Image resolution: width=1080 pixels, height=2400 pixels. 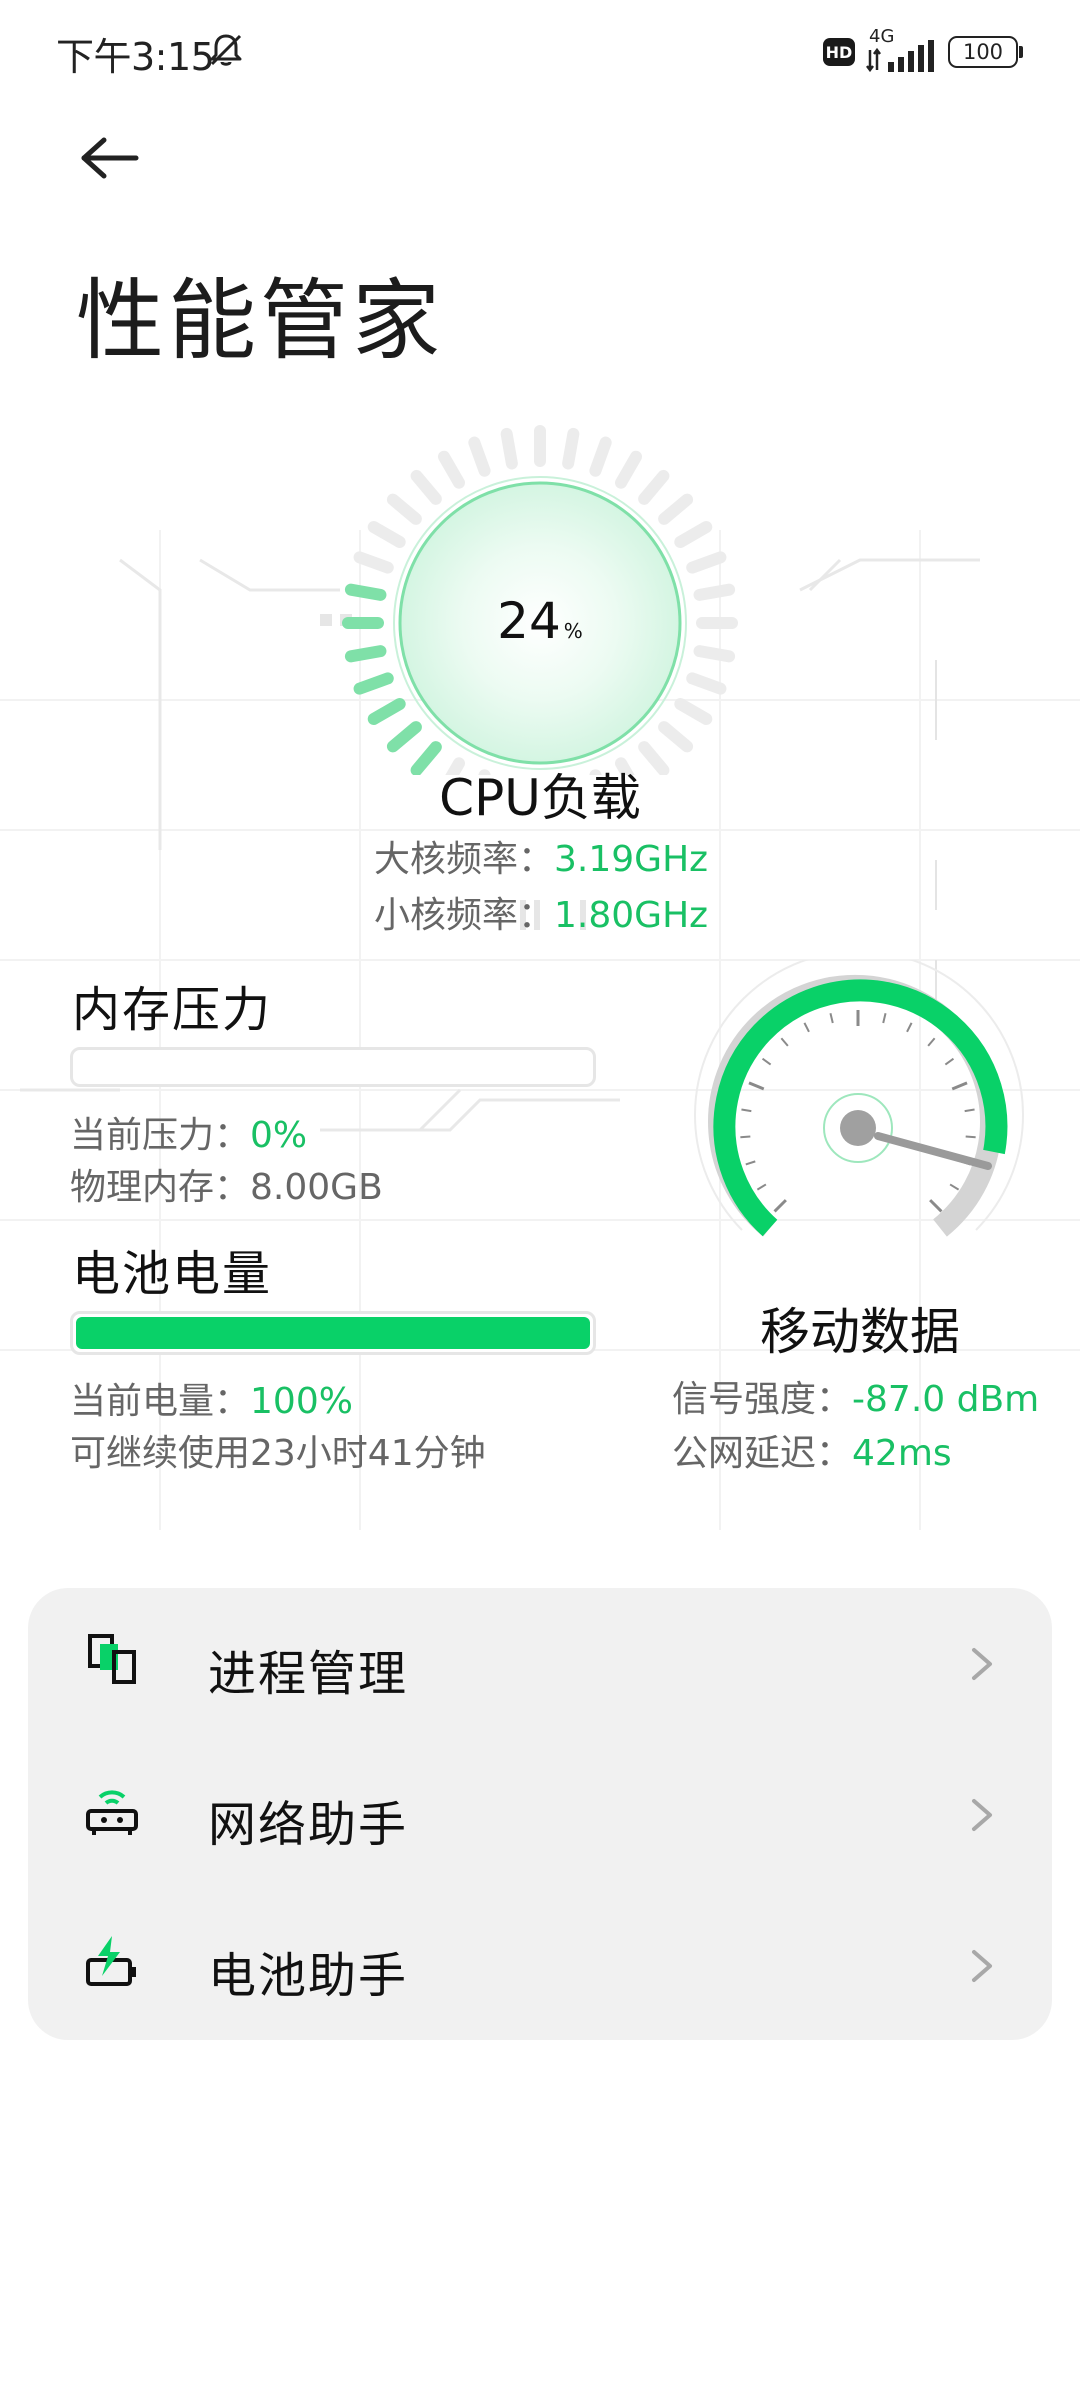 What do you see at coordinates (540, 50) in the screenshot?
I see `status-bar: 下午3:15 HD 4G 100` at bounding box center [540, 50].